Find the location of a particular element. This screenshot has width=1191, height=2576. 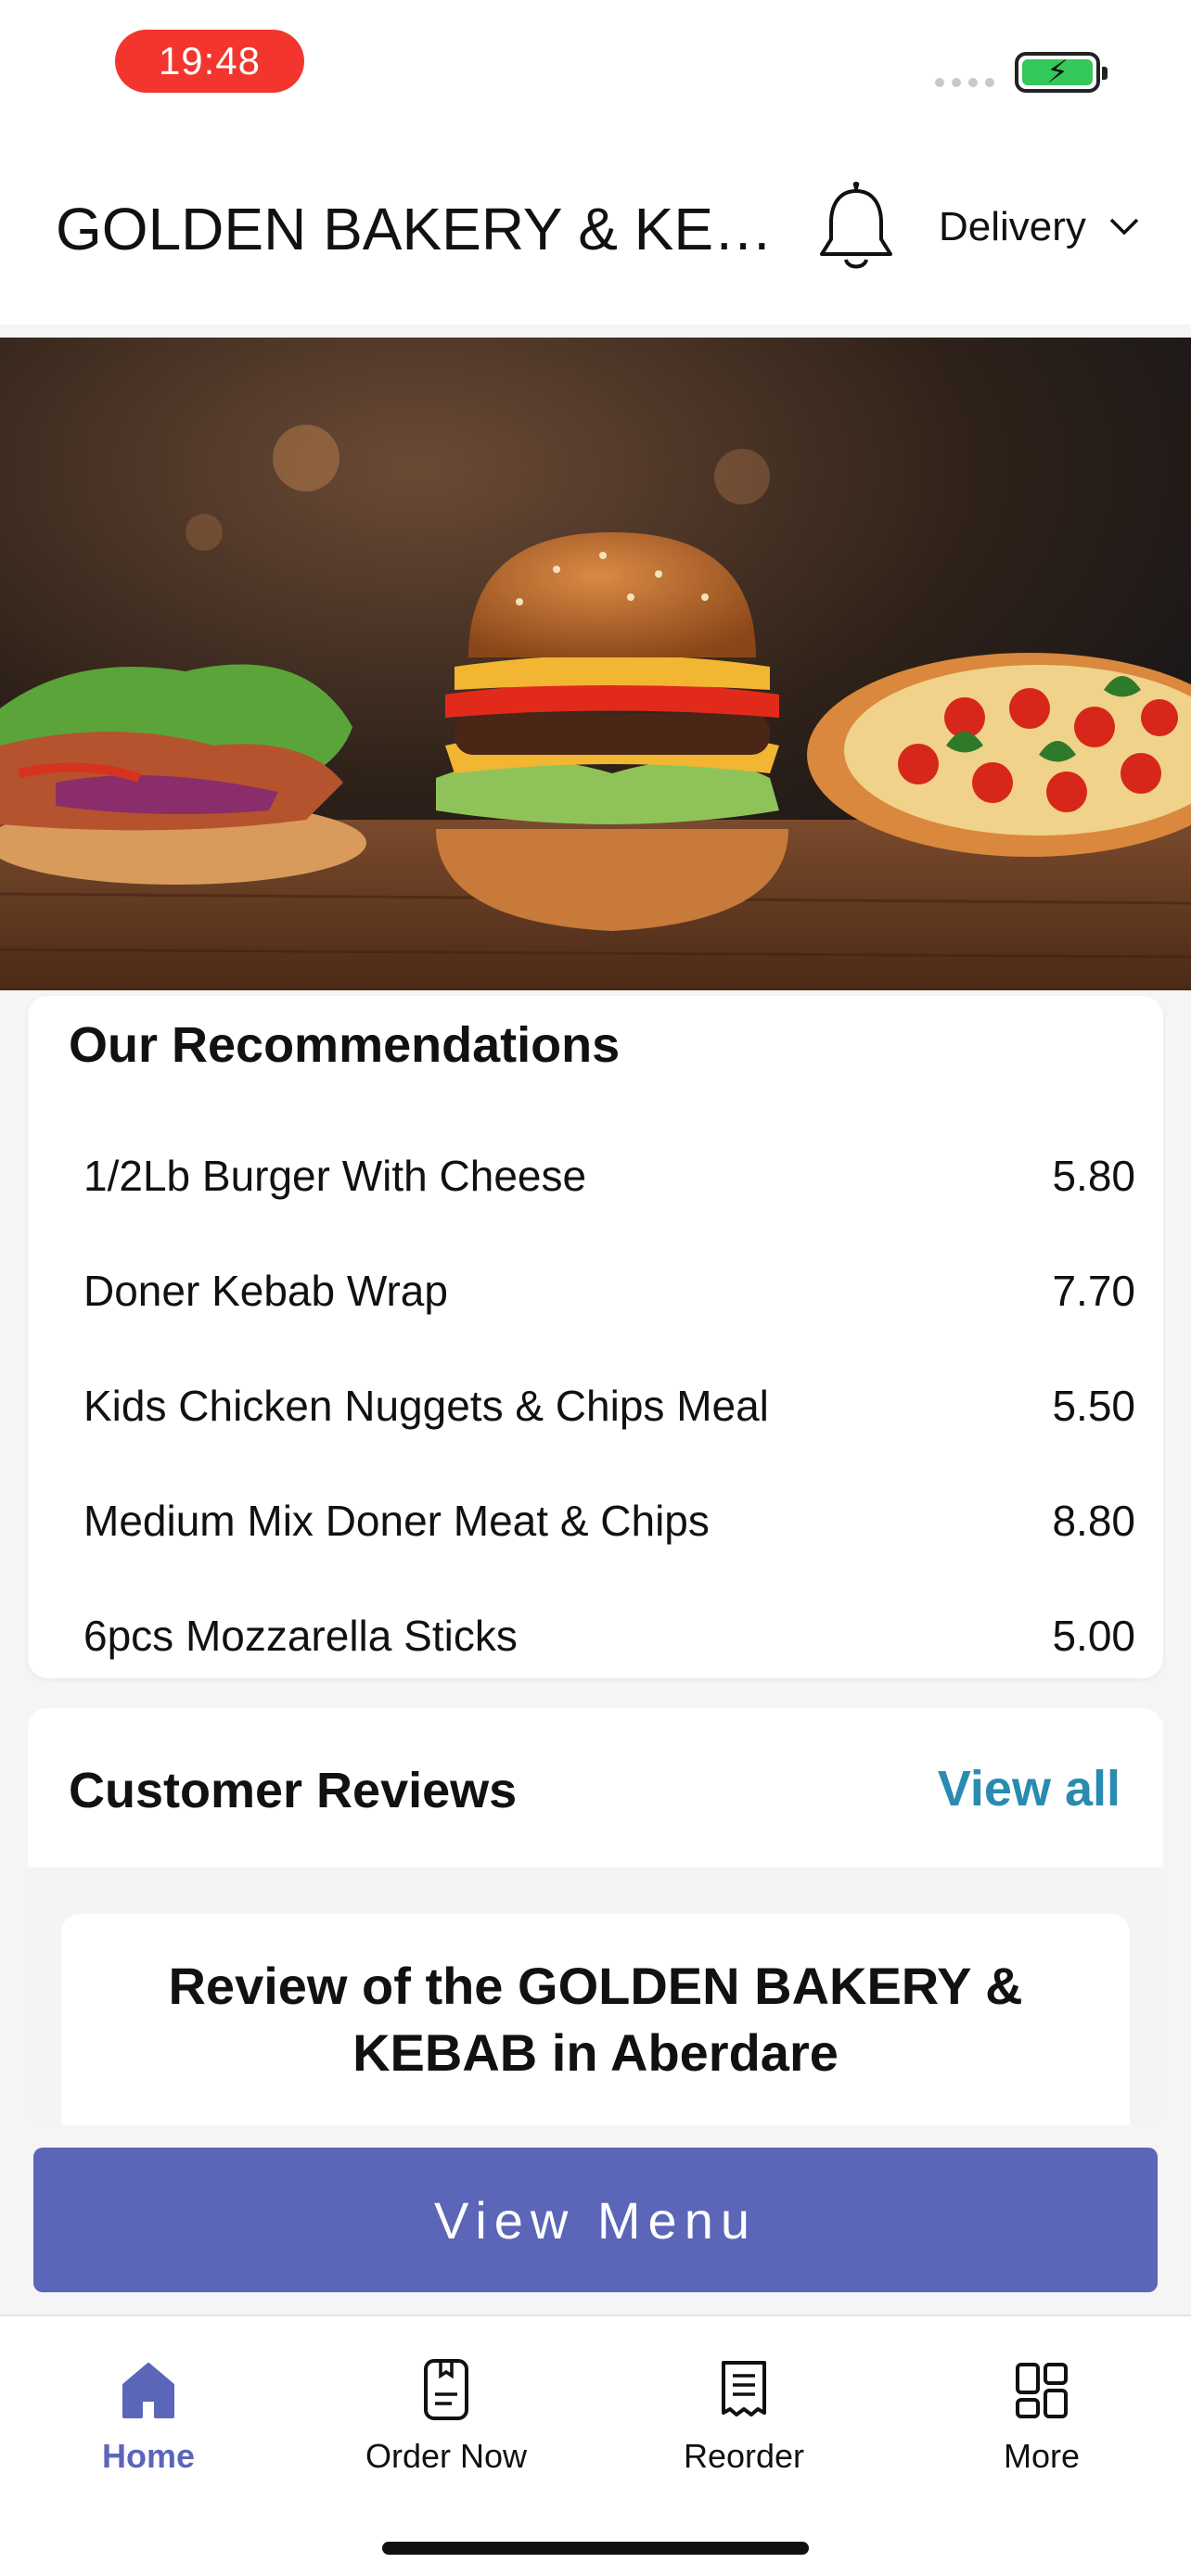

list-item: 1/2Lb Burger With Cheese 5.80 is located at coordinates (609, 1176).